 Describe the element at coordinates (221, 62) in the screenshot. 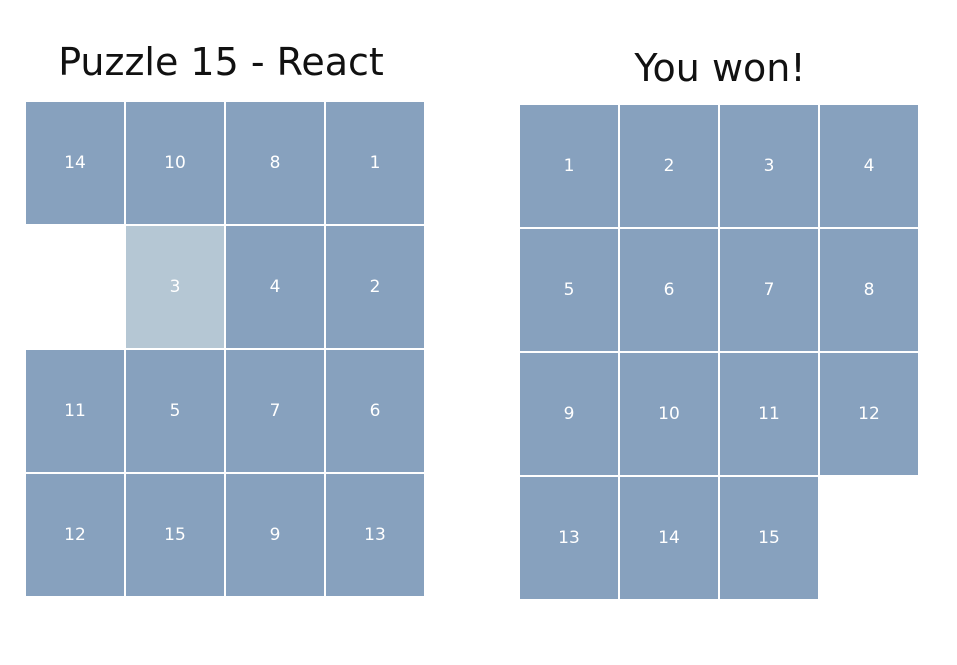

I see `puzzle-title: Puzzle 15 - React` at that location.